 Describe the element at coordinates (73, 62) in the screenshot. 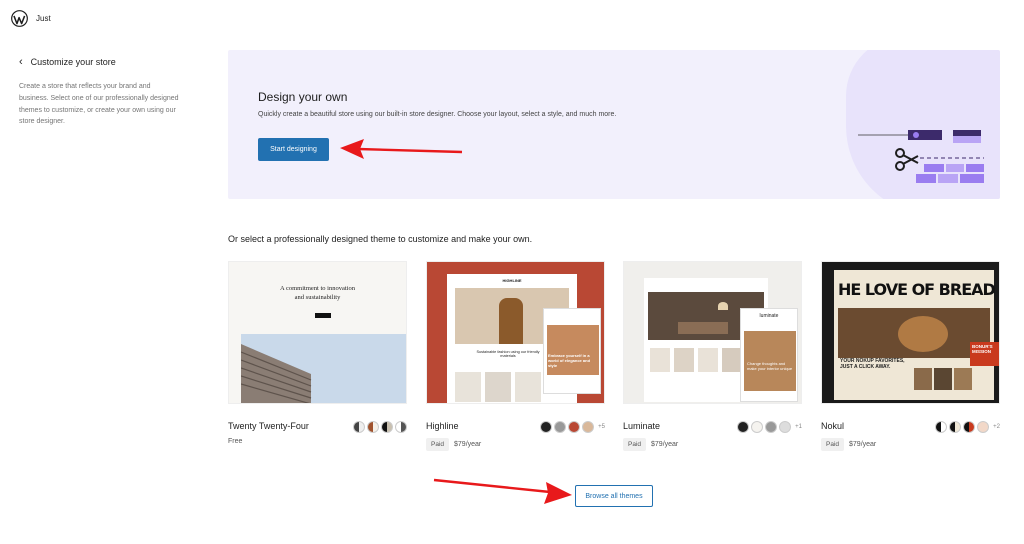

I see `back-label: Customize your store` at that location.